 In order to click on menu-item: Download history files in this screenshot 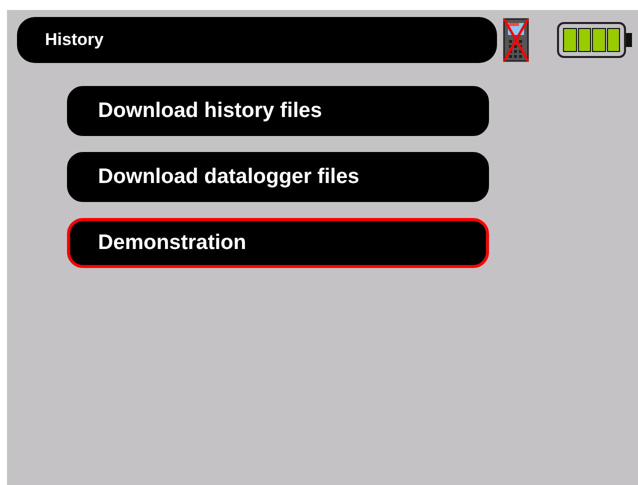, I will do `click(278, 111)`.